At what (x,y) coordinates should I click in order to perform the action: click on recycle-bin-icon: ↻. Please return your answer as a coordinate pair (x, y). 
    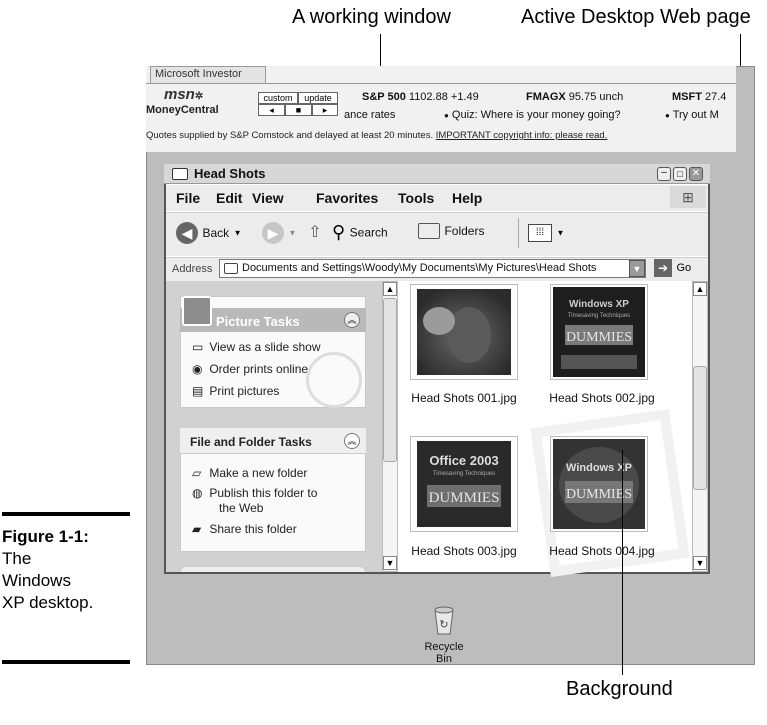
    Looking at the image, I should click on (444, 620).